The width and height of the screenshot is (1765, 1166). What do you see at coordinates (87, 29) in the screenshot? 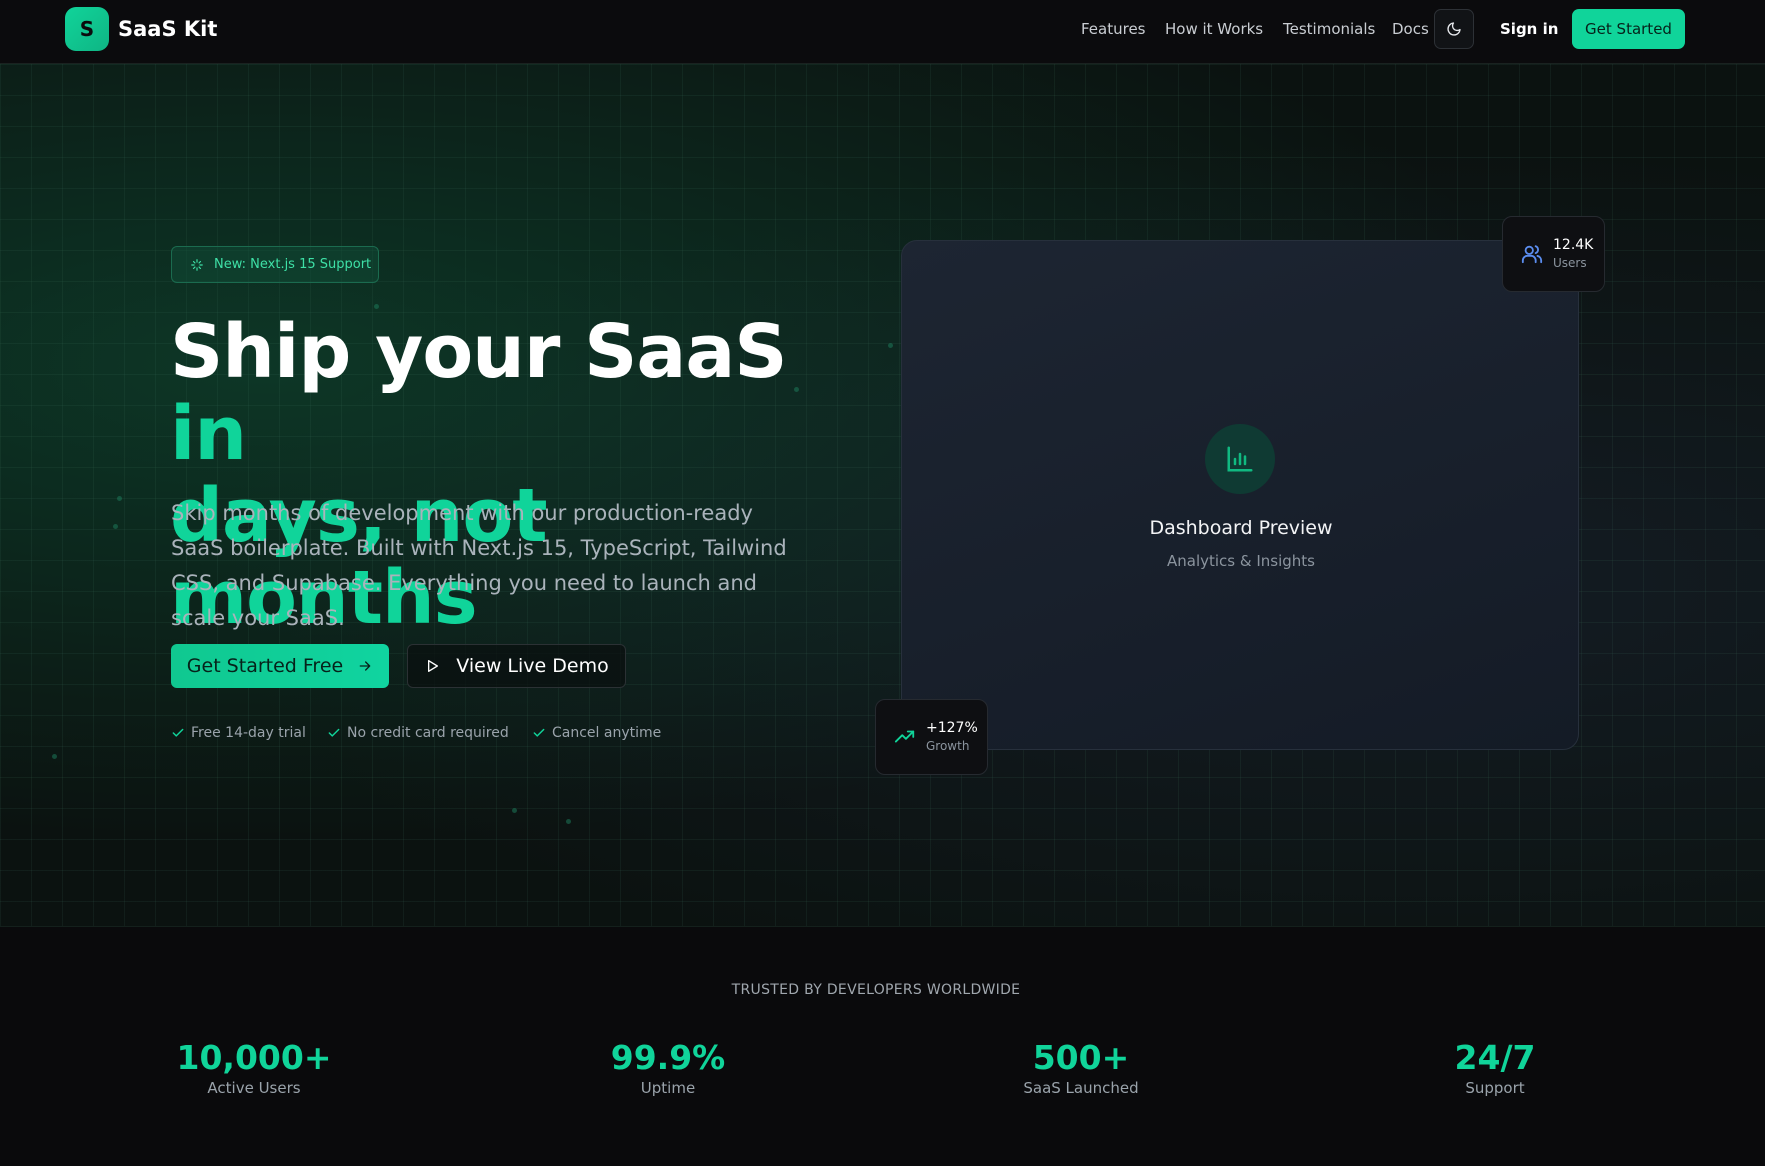
I see `logo-mark: S` at bounding box center [87, 29].